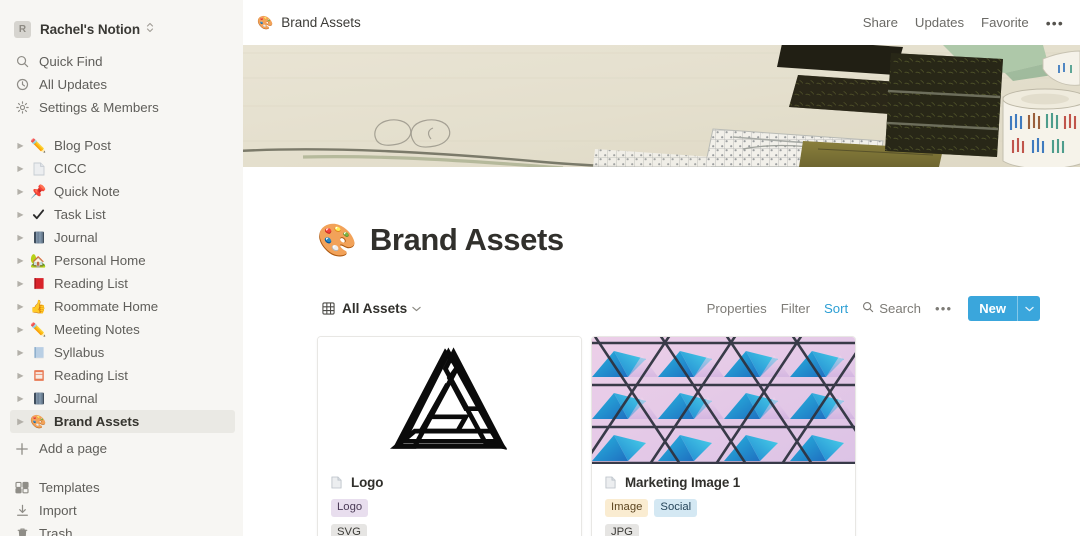 The image size is (1080, 536). Describe the element at coordinates (939, 22) in the screenshot. I see `updates-button: Updates` at that location.